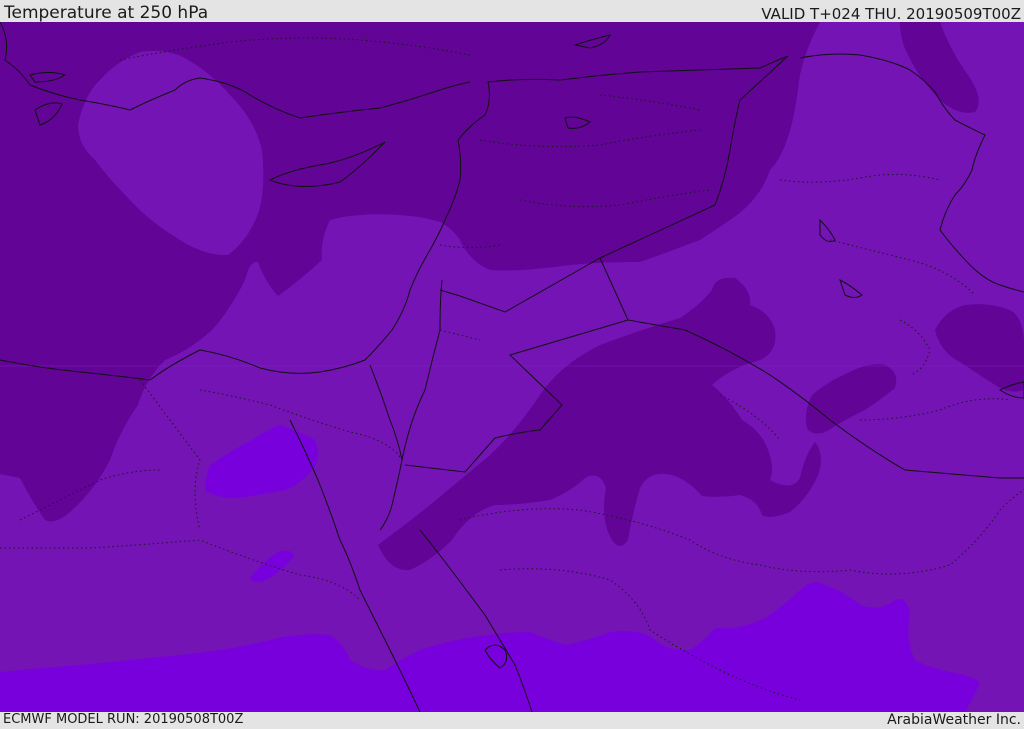  What do you see at coordinates (106, 13) in the screenshot?
I see `map-title: Temperature at 250 hPa` at bounding box center [106, 13].